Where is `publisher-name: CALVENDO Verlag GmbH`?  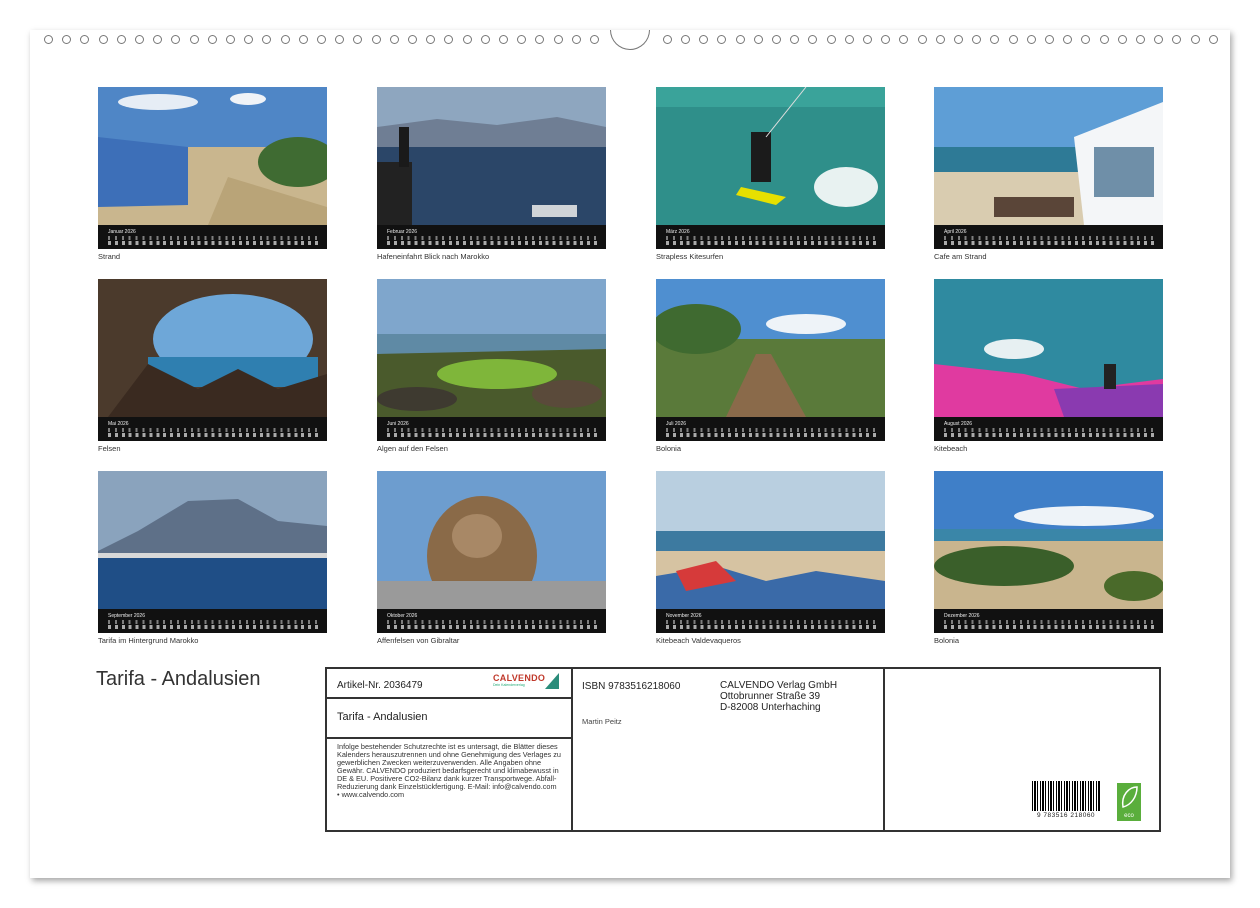 publisher-name: CALVENDO Verlag GmbH is located at coordinates (778, 685).